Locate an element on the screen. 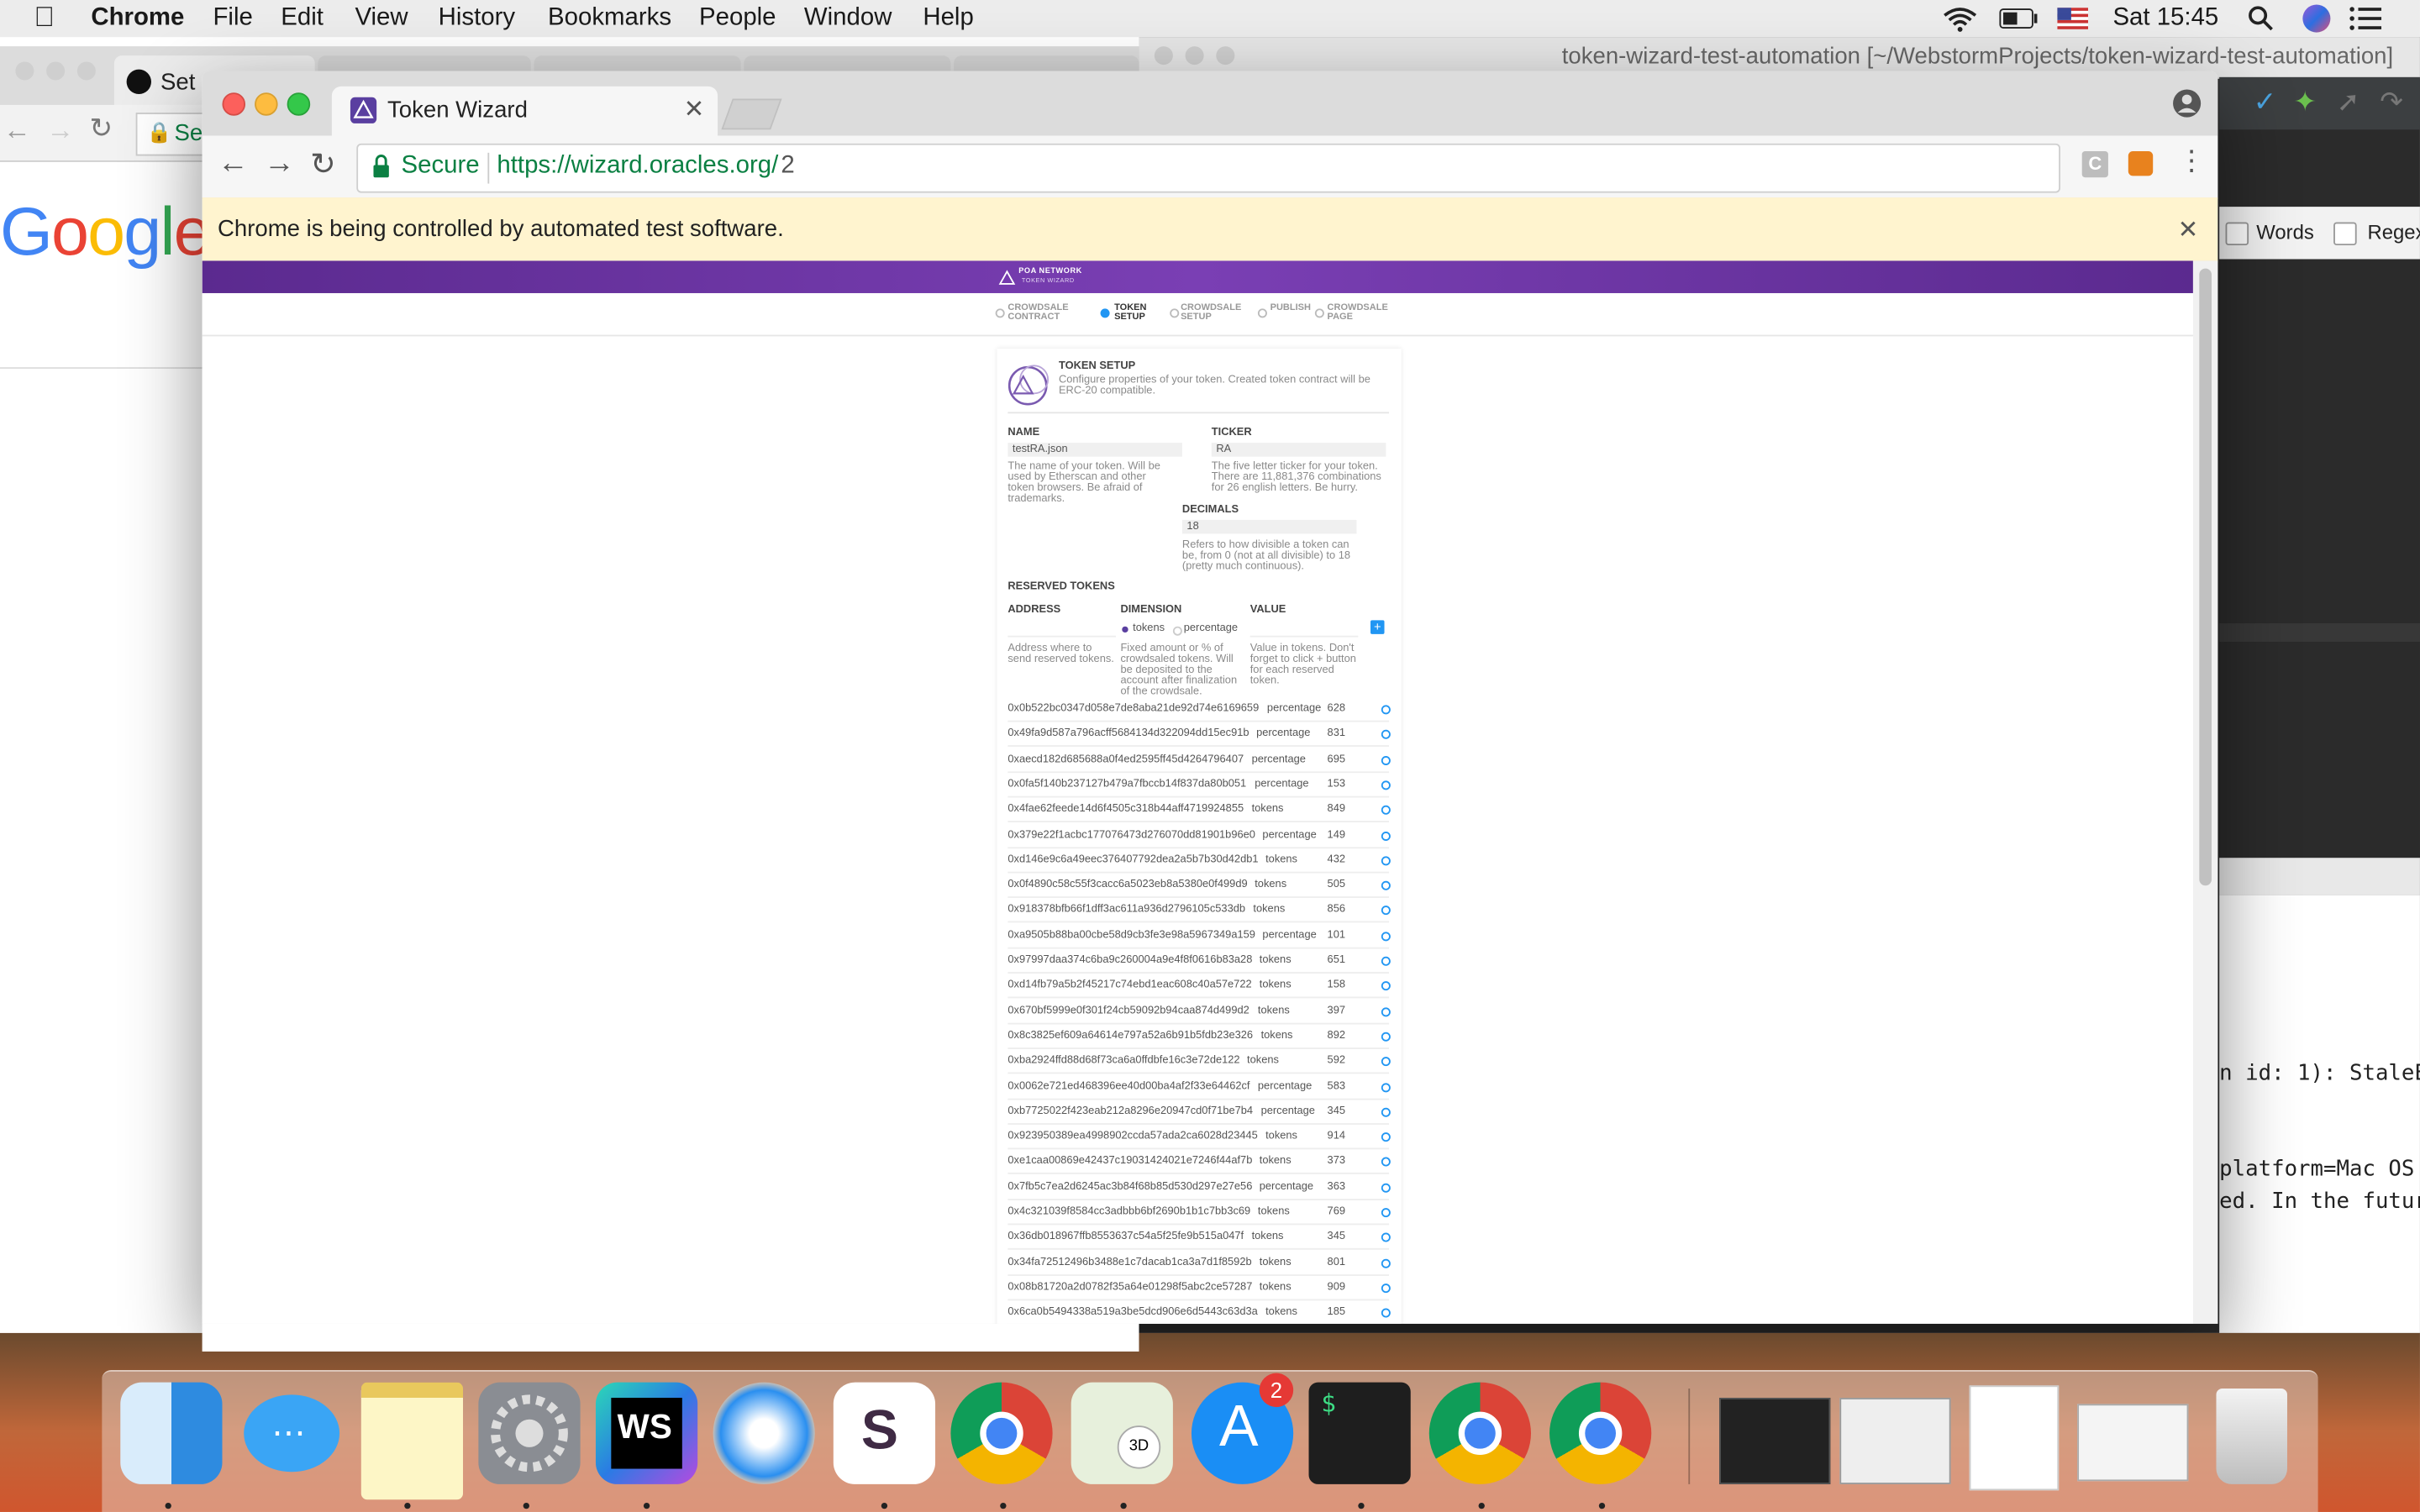 Image resolution: width=2420 pixels, height=1512 pixels. menu-help: Help is located at coordinates (948, 19).